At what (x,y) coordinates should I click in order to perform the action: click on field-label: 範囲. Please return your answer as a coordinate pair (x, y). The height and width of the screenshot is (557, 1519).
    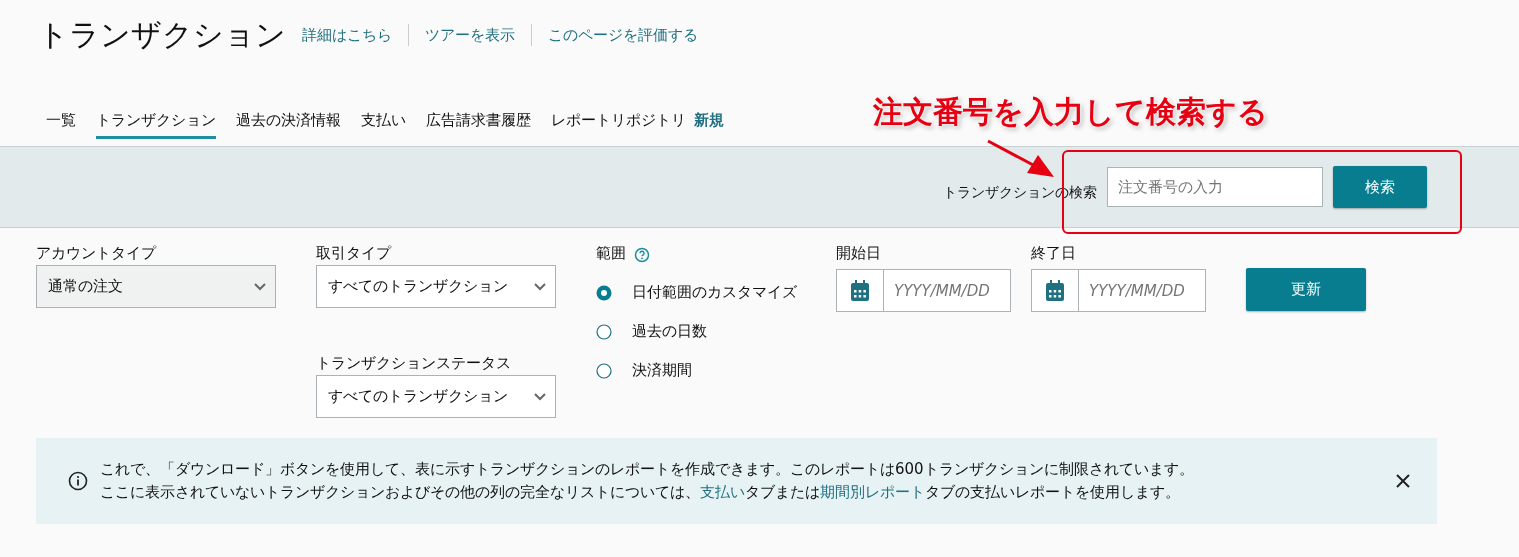
    Looking at the image, I should click on (611, 253).